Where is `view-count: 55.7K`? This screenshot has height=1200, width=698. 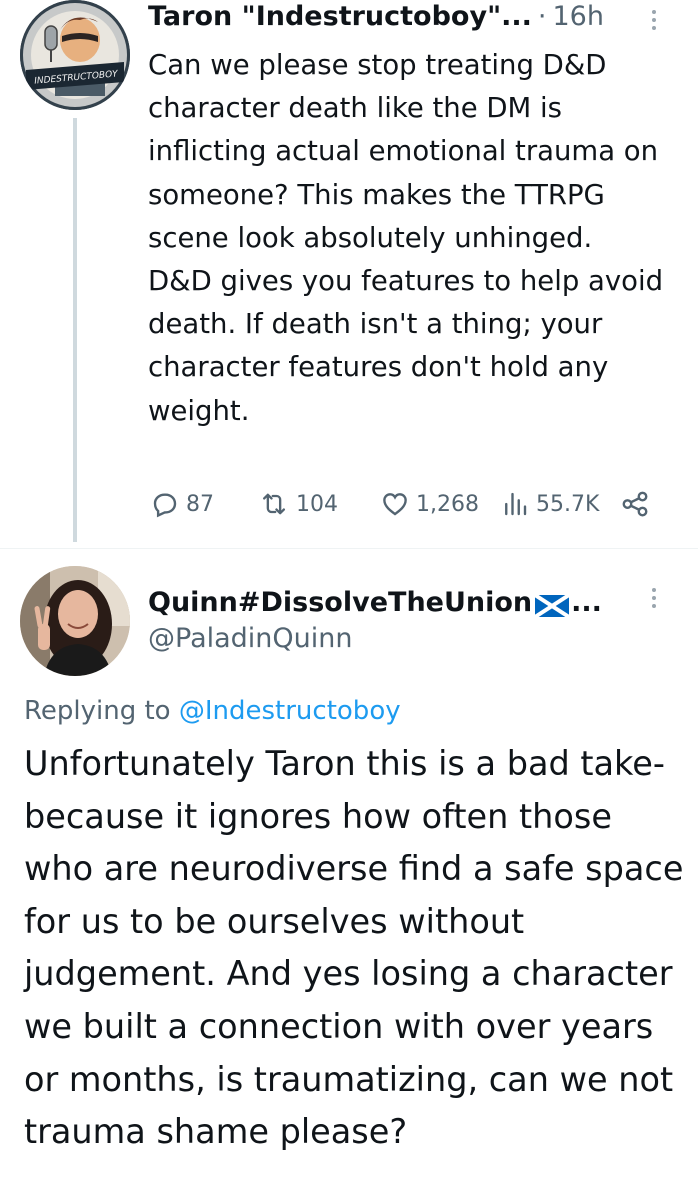 view-count: 55.7K is located at coordinates (568, 504).